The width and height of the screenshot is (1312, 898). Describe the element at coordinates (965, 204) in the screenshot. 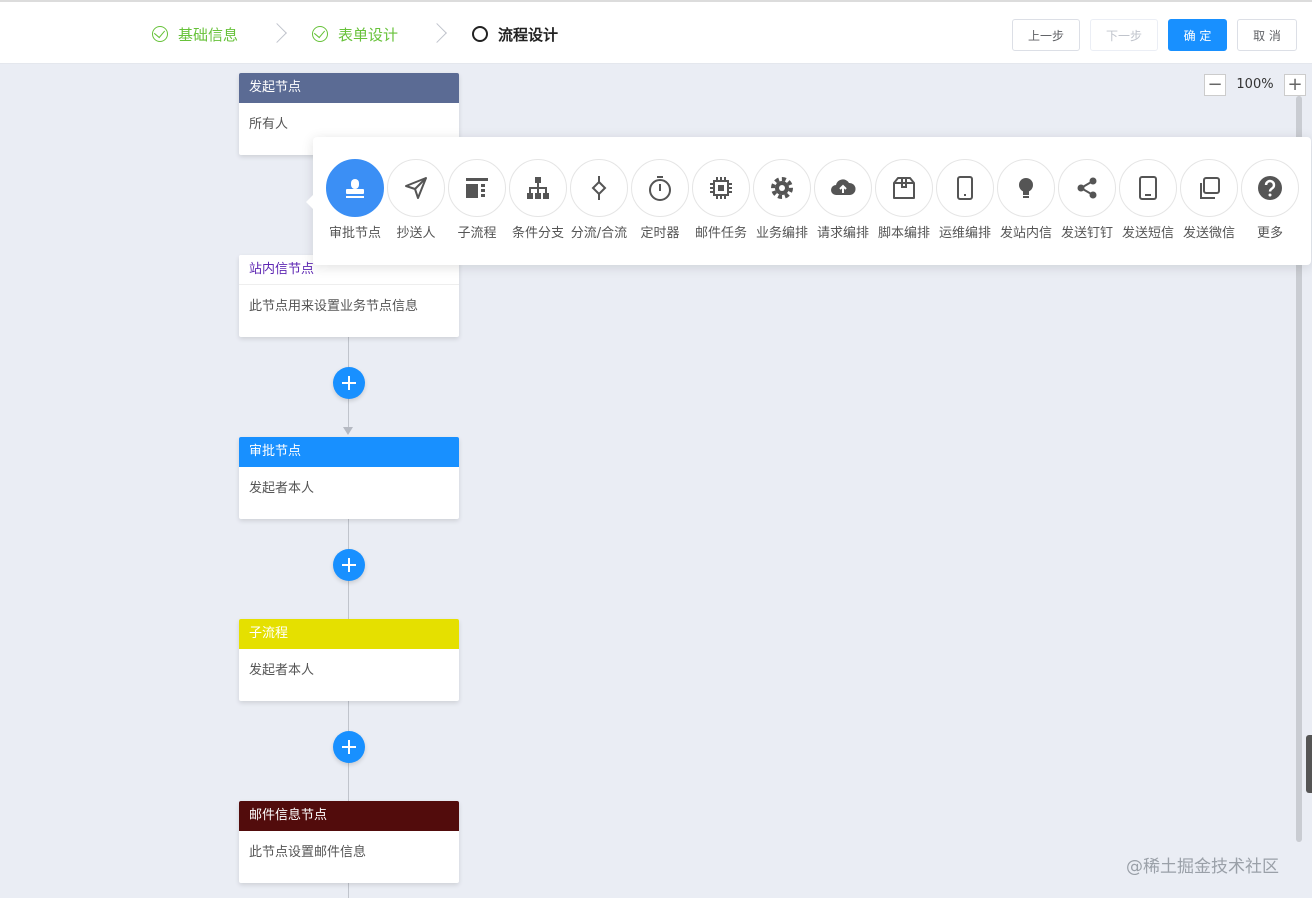

I see `tool-ops-orchestration: 运维编排` at that location.